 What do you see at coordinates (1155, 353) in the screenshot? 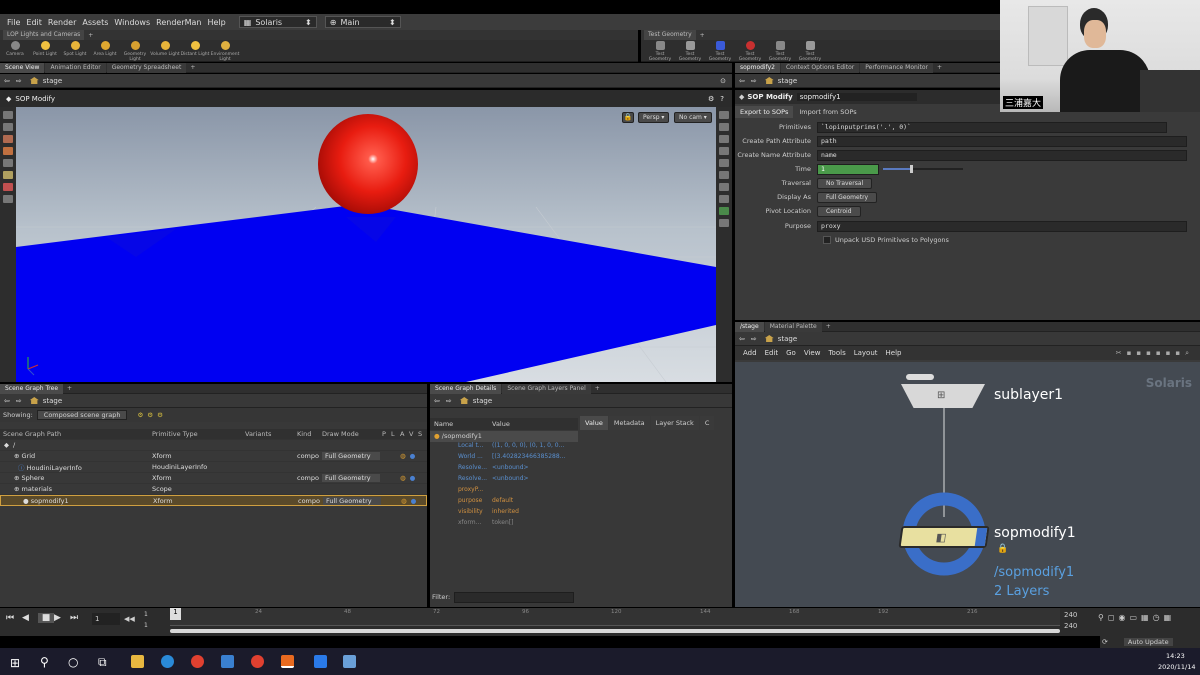
I see `network-toolbar-icons: ✂▪▪▪▪▪▪⌕` at bounding box center [1155, 353].